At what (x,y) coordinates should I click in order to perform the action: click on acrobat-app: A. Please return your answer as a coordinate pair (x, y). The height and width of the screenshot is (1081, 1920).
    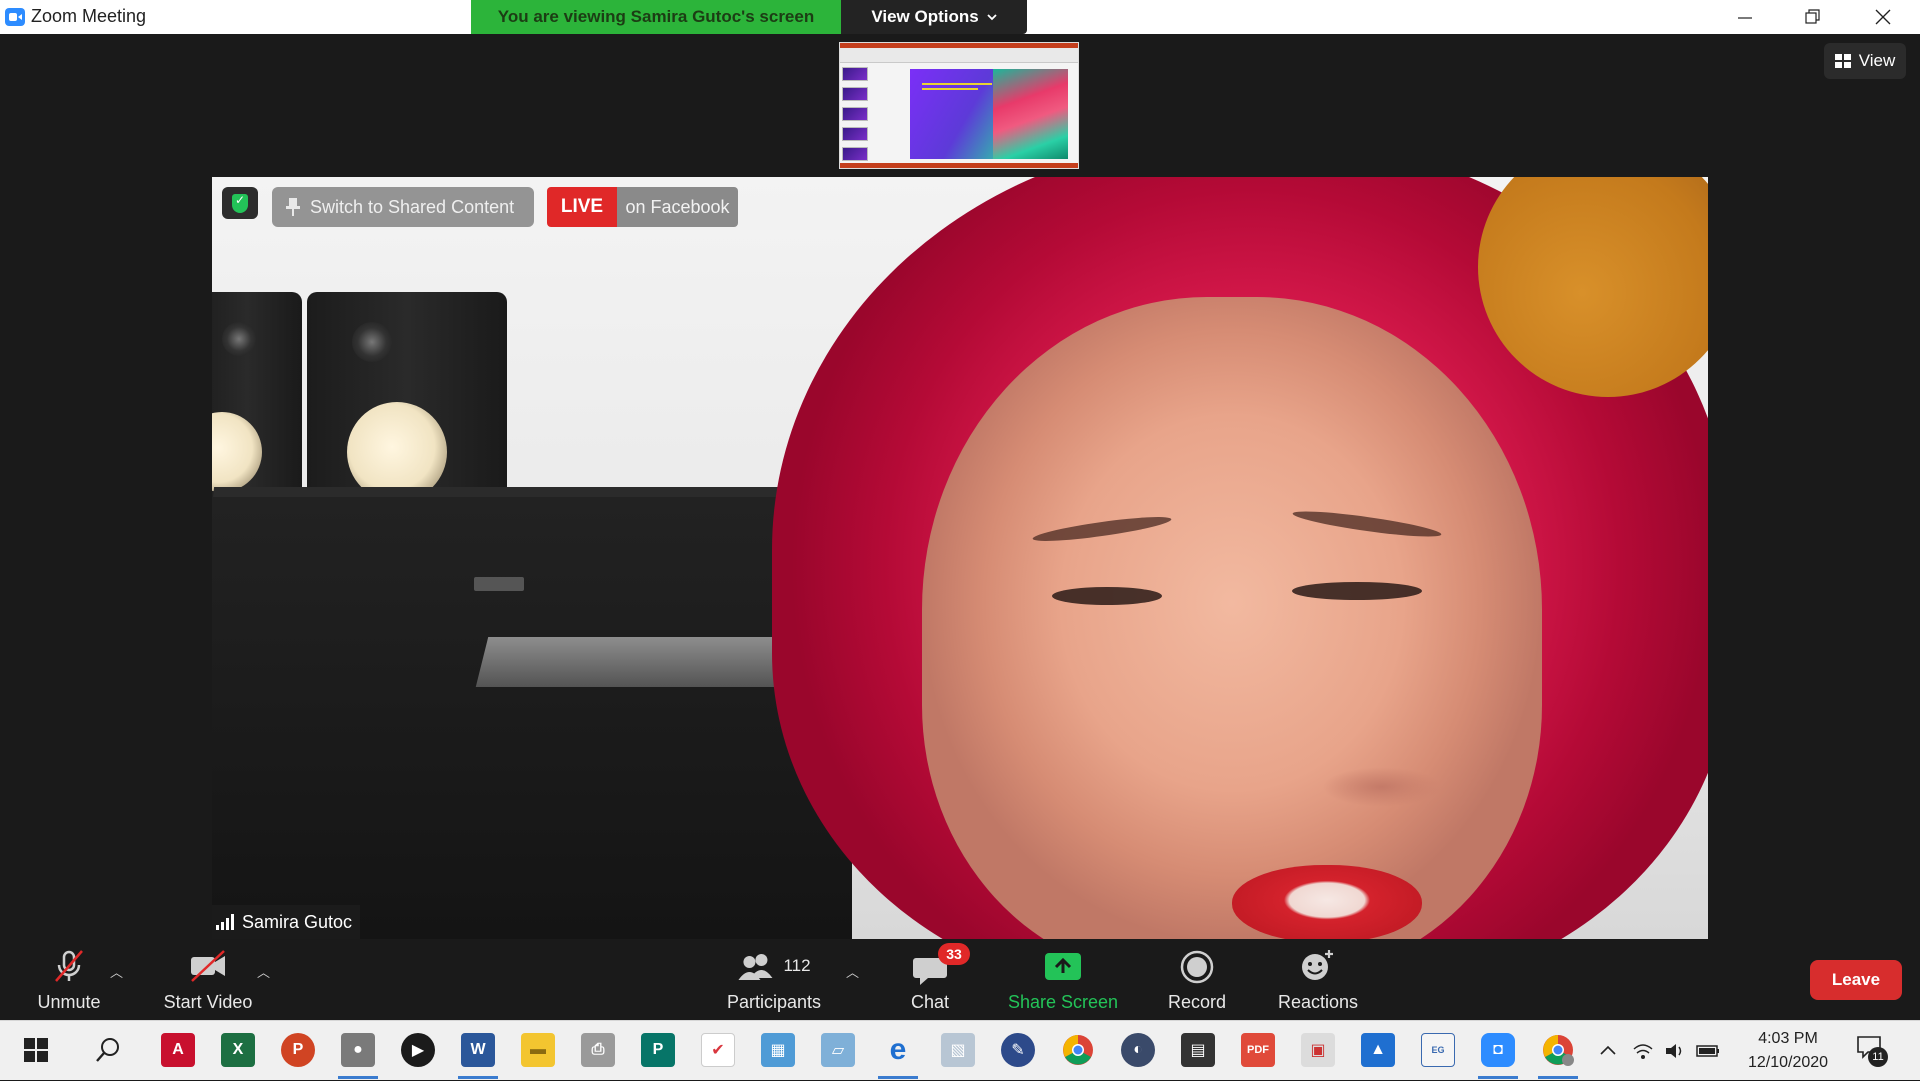
    Looking at the image, I should click on (178, 1050).